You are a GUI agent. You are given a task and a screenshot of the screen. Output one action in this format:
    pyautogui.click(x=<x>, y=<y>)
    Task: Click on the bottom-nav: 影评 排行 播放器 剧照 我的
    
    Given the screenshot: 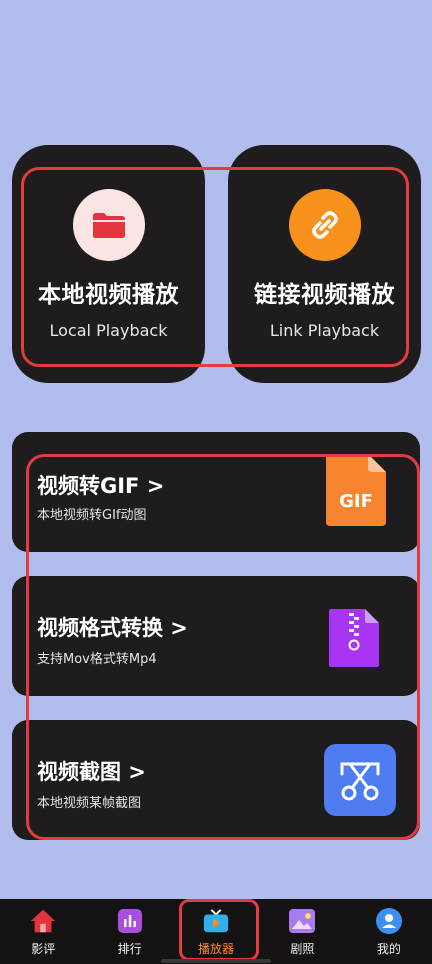 What is the action you would take?
    pyautogui.click(x=216, y=931)
    